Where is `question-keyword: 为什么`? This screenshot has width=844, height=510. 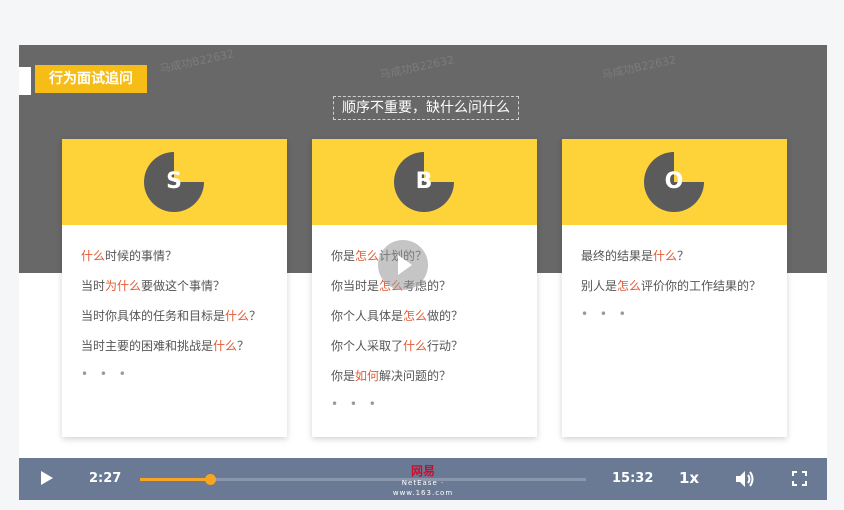
question-keyword: 为什么 is located at coordinates (123, 286).